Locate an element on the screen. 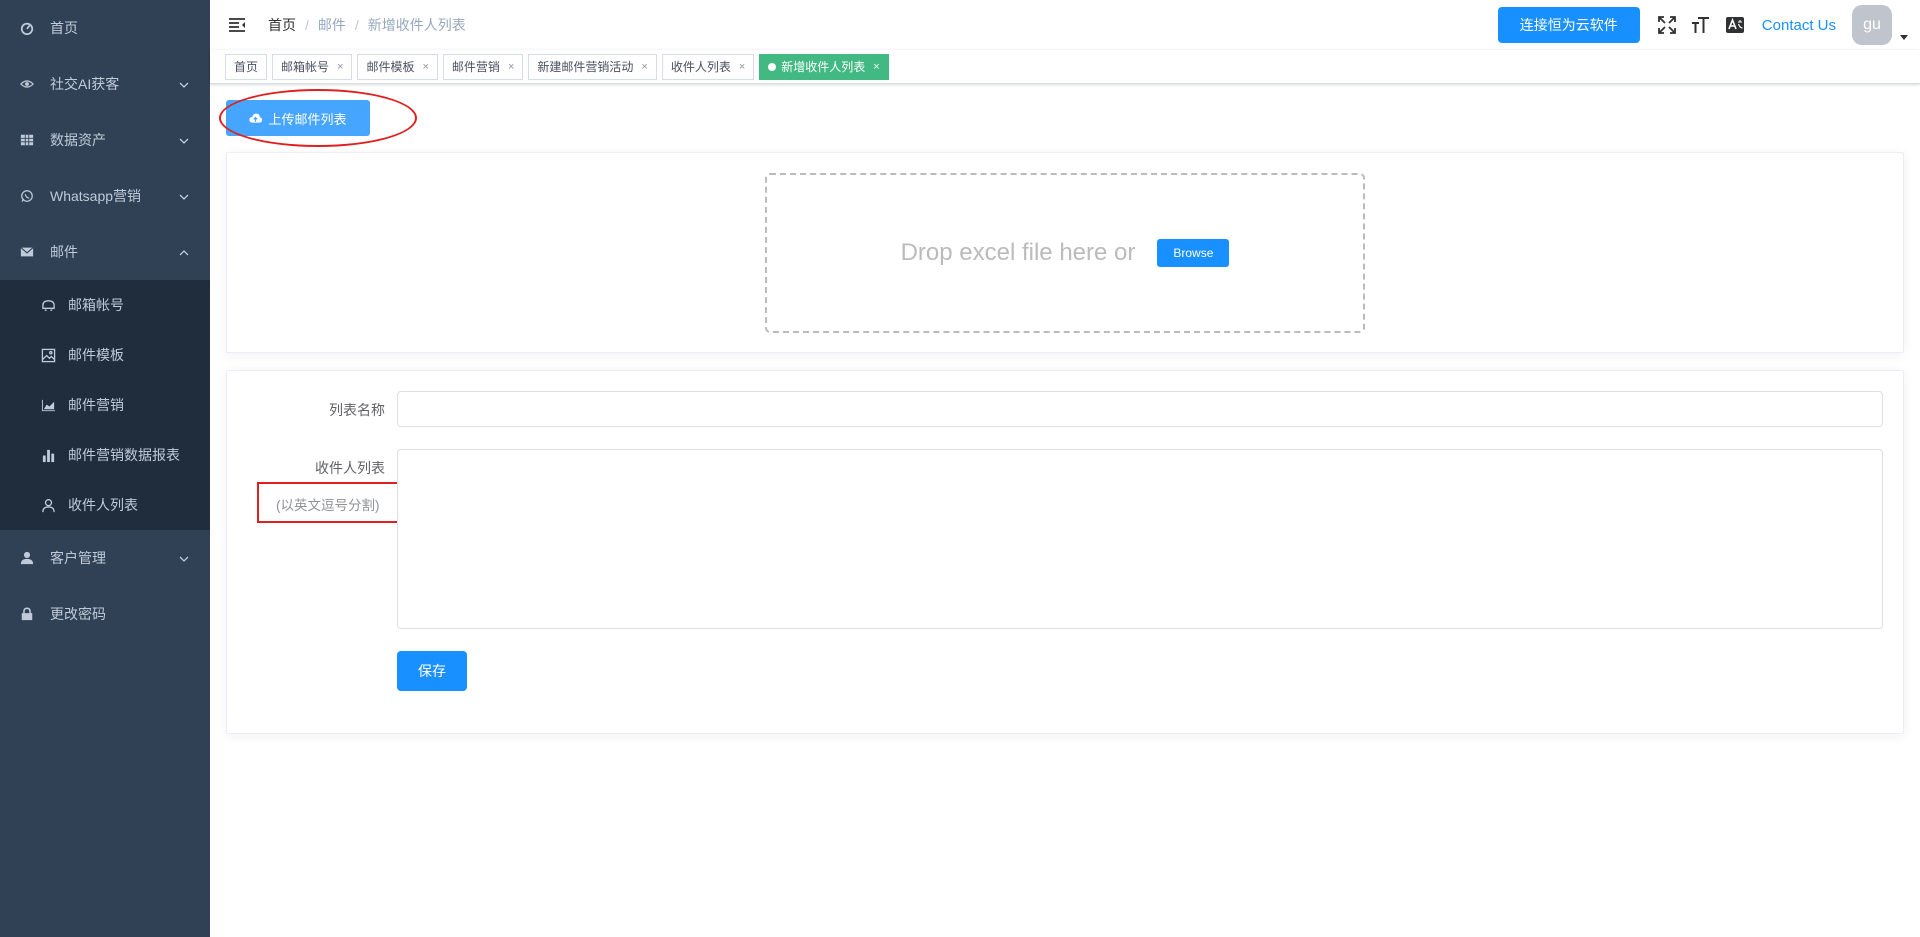  sidebar-item-whatsapp: Whatsapp营销 is located at coordinates (105, 196).